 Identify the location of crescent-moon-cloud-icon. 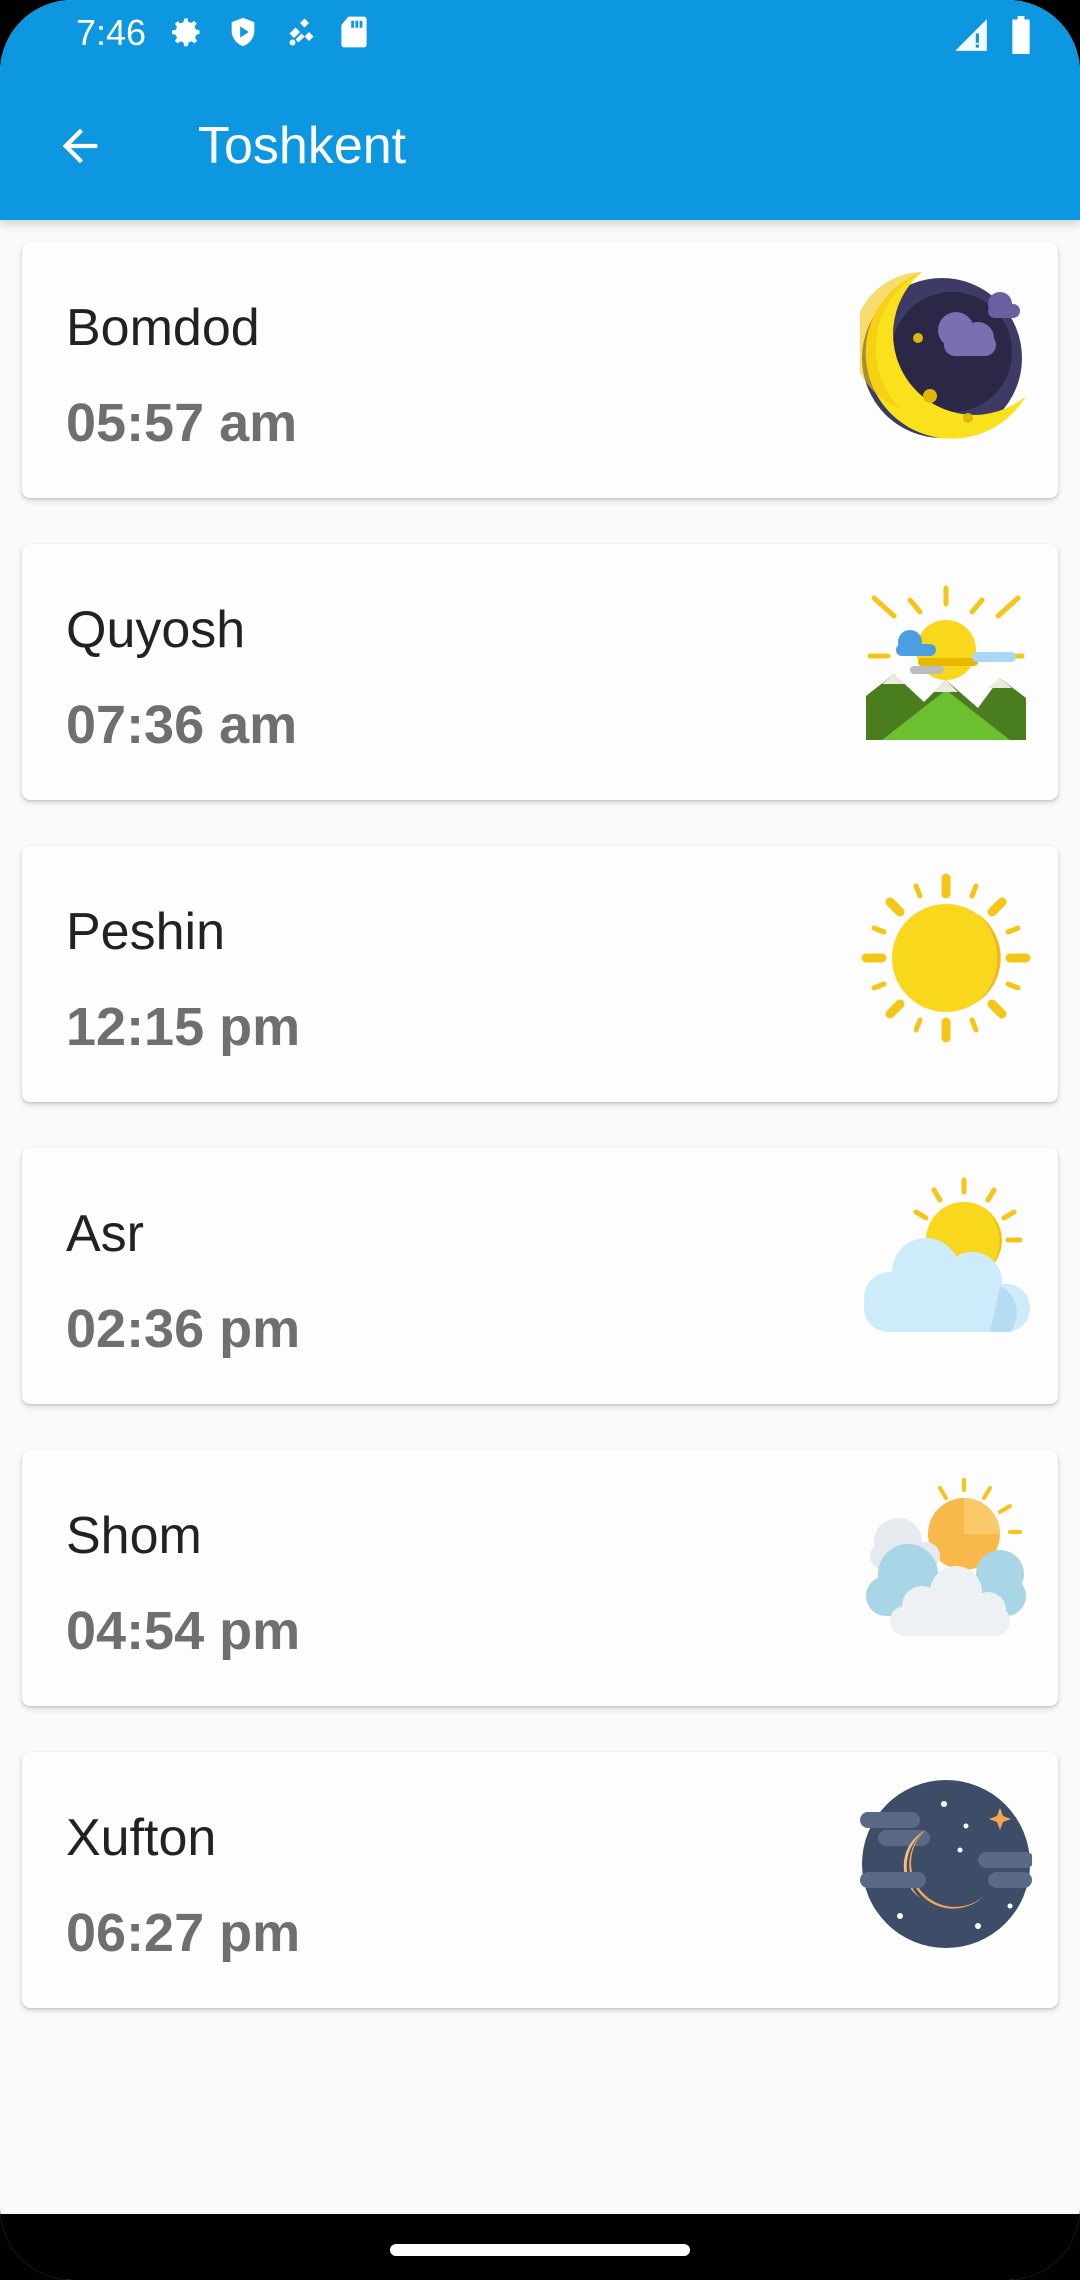
(943, 355).